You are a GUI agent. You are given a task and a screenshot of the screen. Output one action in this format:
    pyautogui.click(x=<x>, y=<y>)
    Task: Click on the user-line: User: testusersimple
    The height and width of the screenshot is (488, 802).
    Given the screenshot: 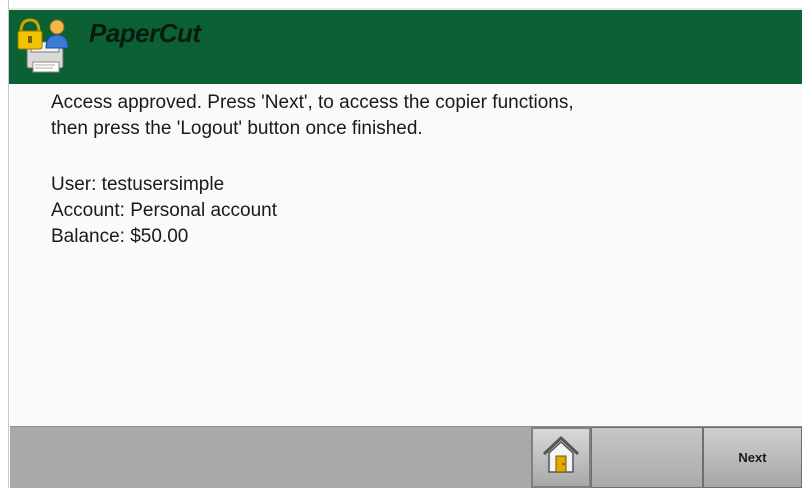 What is the action you would take?
    pyautogui.click(x=138, y=184)
    